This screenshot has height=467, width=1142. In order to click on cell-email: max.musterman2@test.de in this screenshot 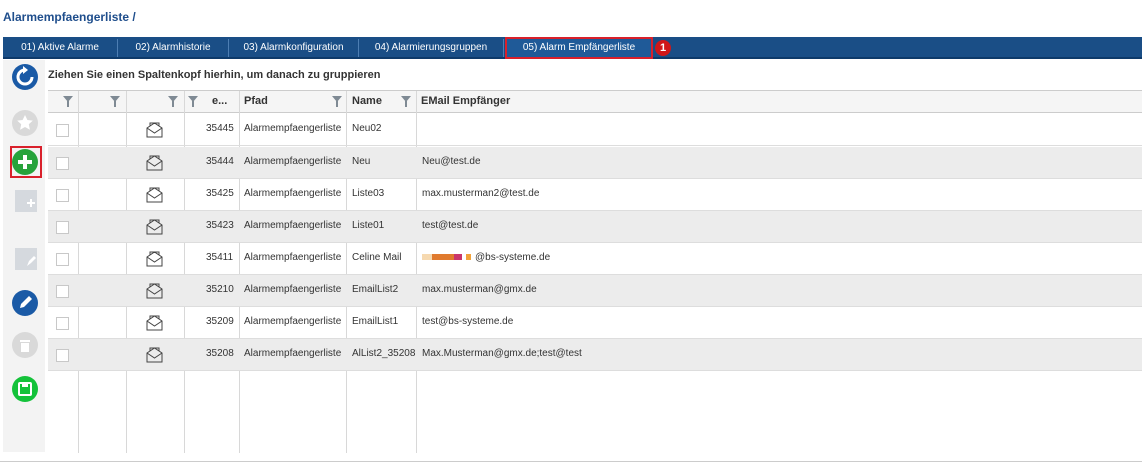, I will do `click(481, 193)`.